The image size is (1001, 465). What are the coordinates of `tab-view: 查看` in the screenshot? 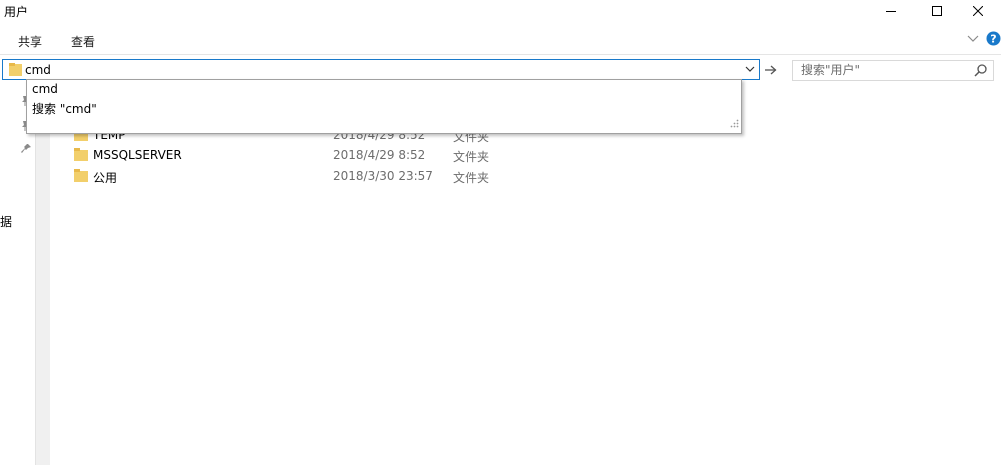 It's located at (83, 41).